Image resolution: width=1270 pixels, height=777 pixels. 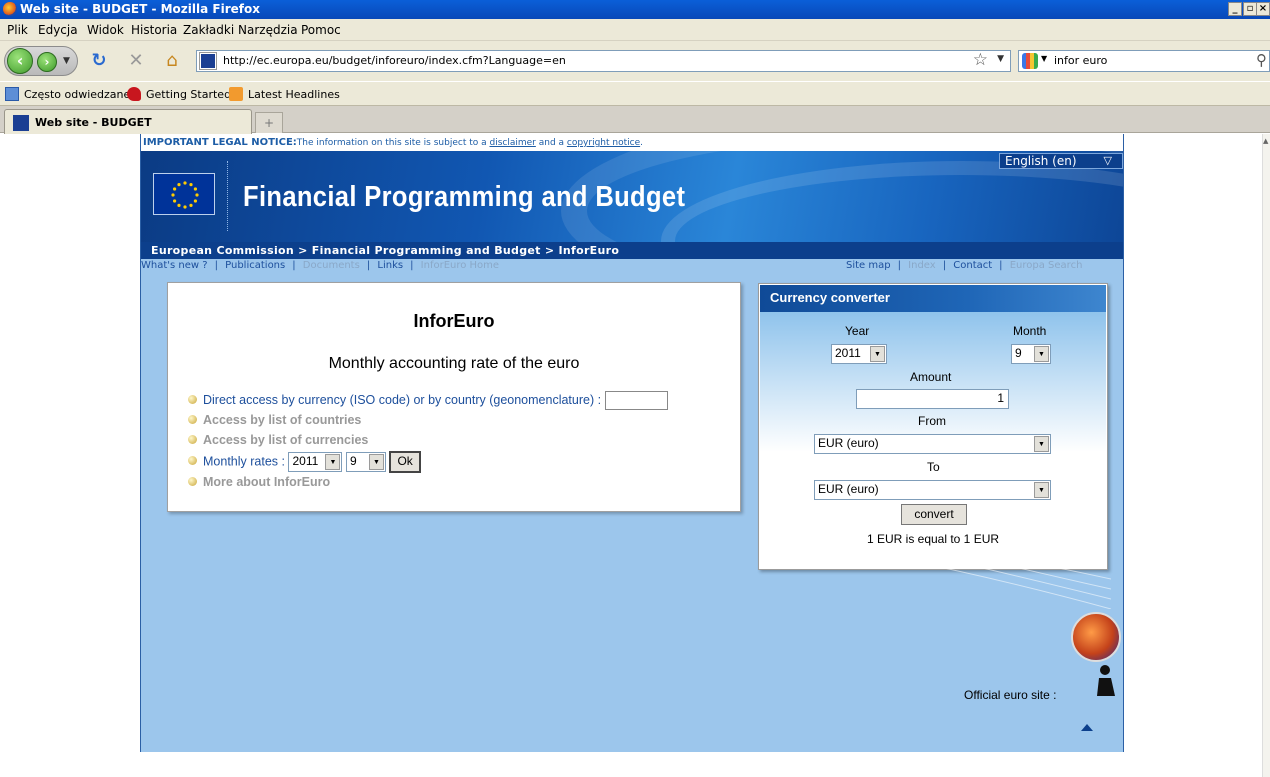 I want to click on back-button: ‹, so click(x=20, y=61).